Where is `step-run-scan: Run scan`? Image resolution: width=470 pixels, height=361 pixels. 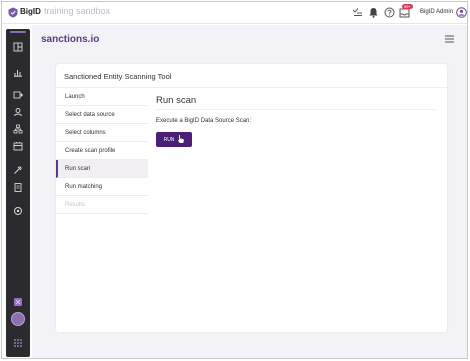 step-run-scan: Run scan is located at coordinates (102, 169).